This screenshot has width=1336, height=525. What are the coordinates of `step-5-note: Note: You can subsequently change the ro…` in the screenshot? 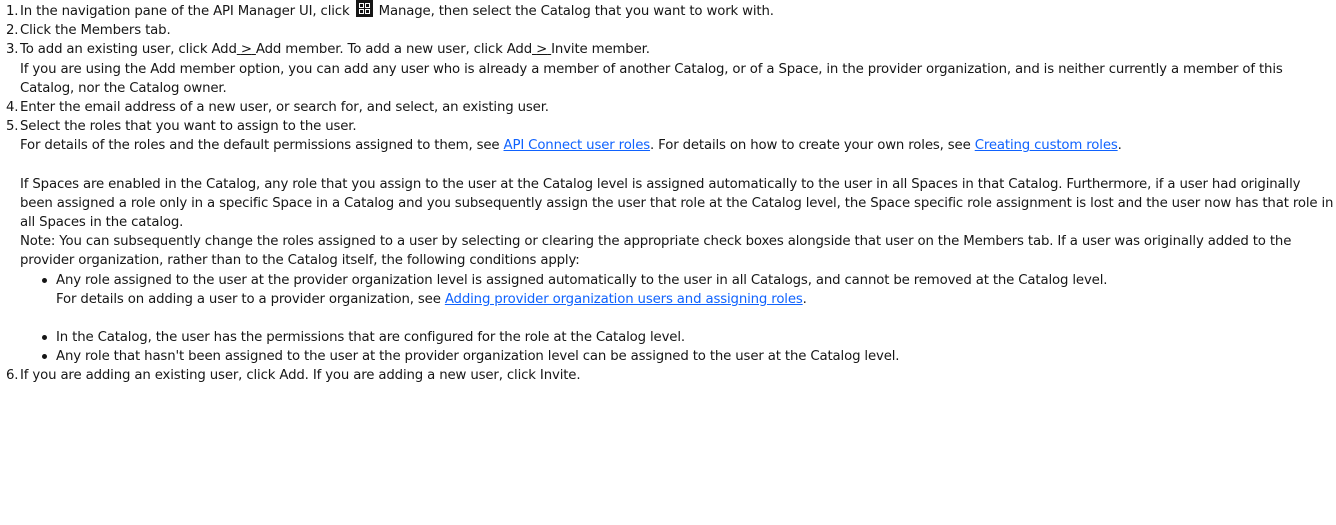 It's located at (656, 251).